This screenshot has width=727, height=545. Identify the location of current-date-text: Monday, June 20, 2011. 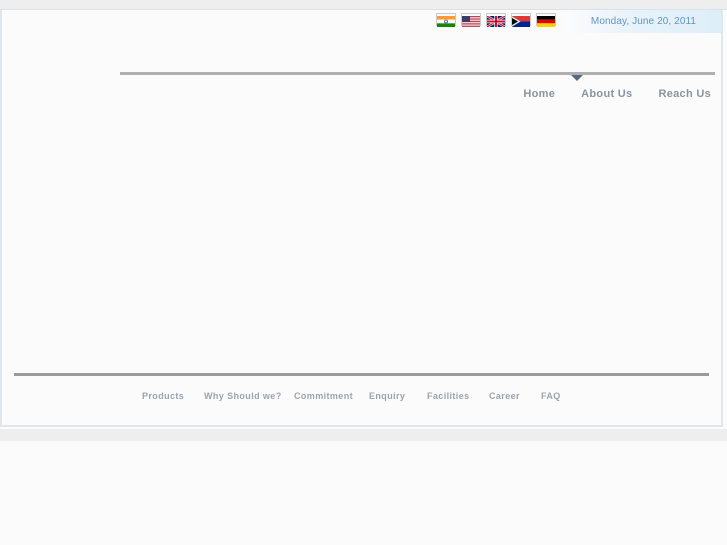
(643, 21).